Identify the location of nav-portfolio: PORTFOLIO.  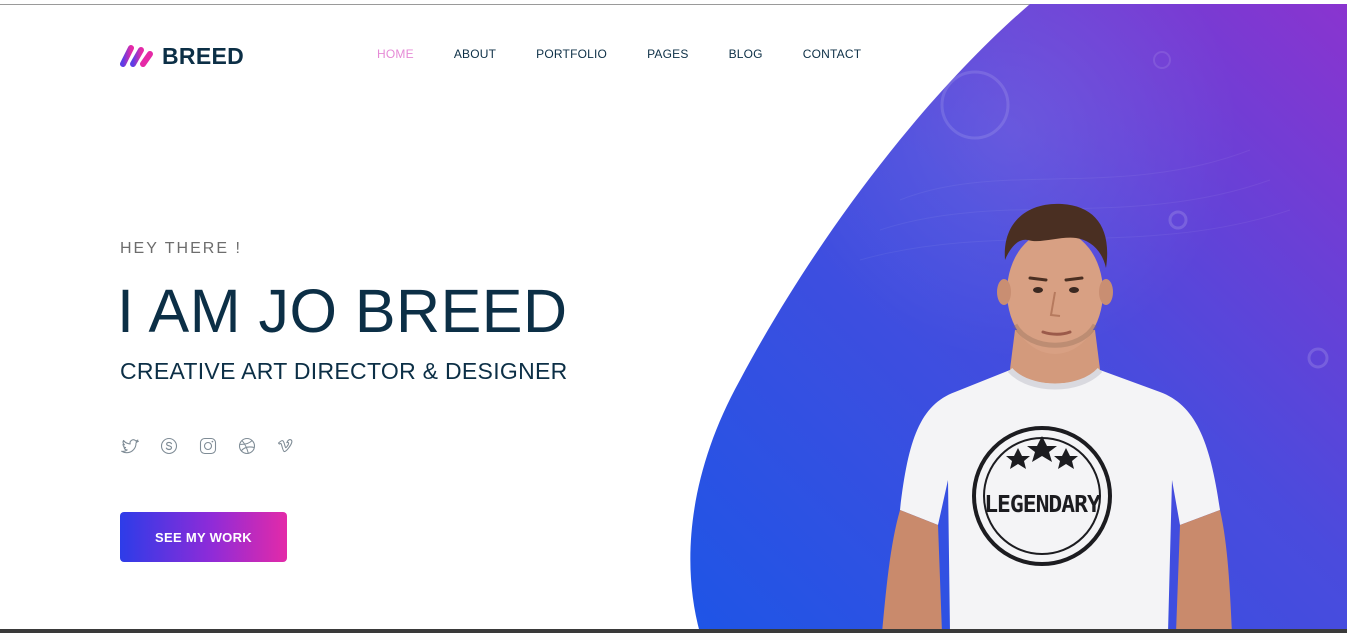
(571, 54).